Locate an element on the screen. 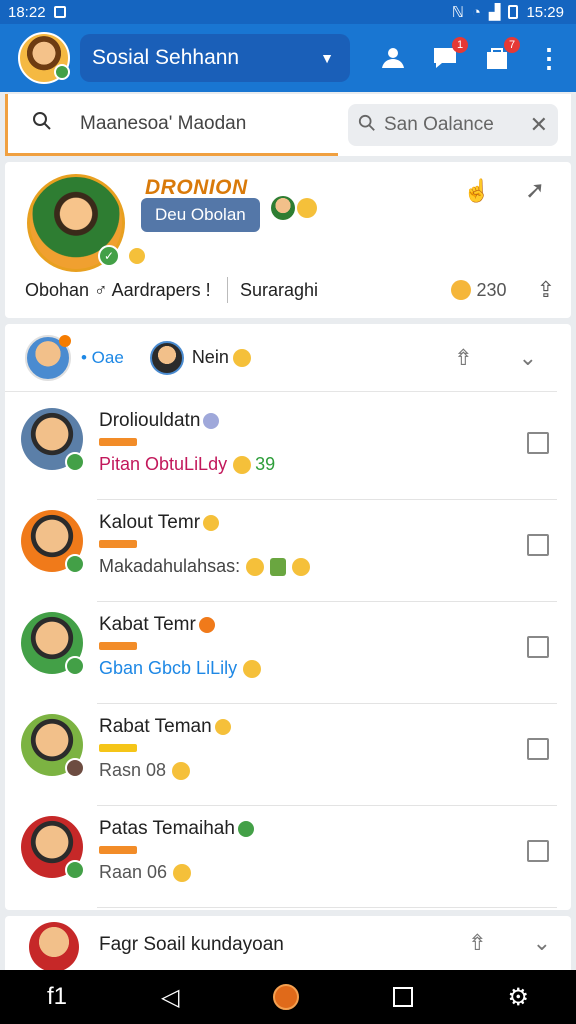 The image size is (576, 1024). notifications-badge: 7 is located at coordinates (512, 45).